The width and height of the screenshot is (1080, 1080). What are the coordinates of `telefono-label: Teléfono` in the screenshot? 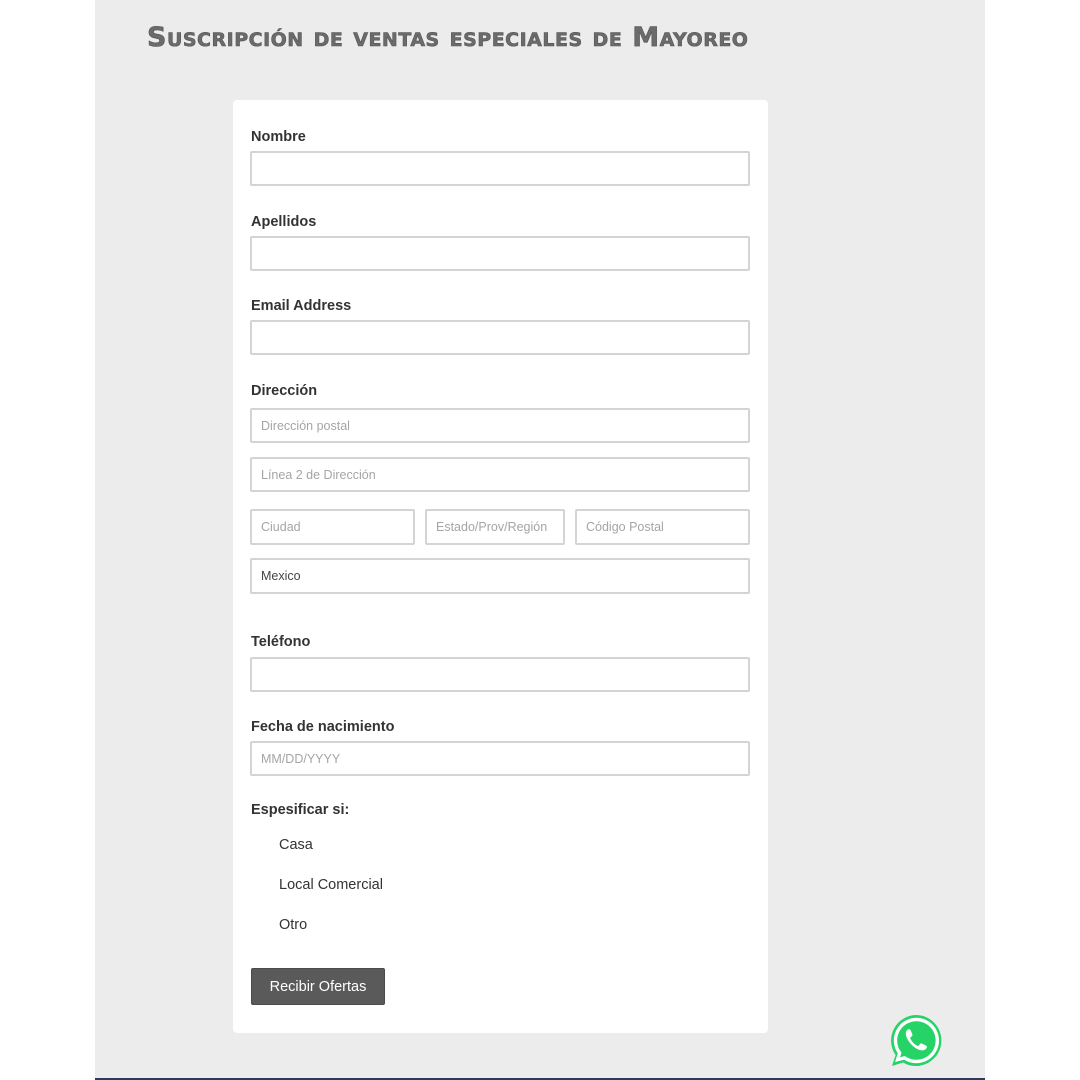 It's located at (281, 642).